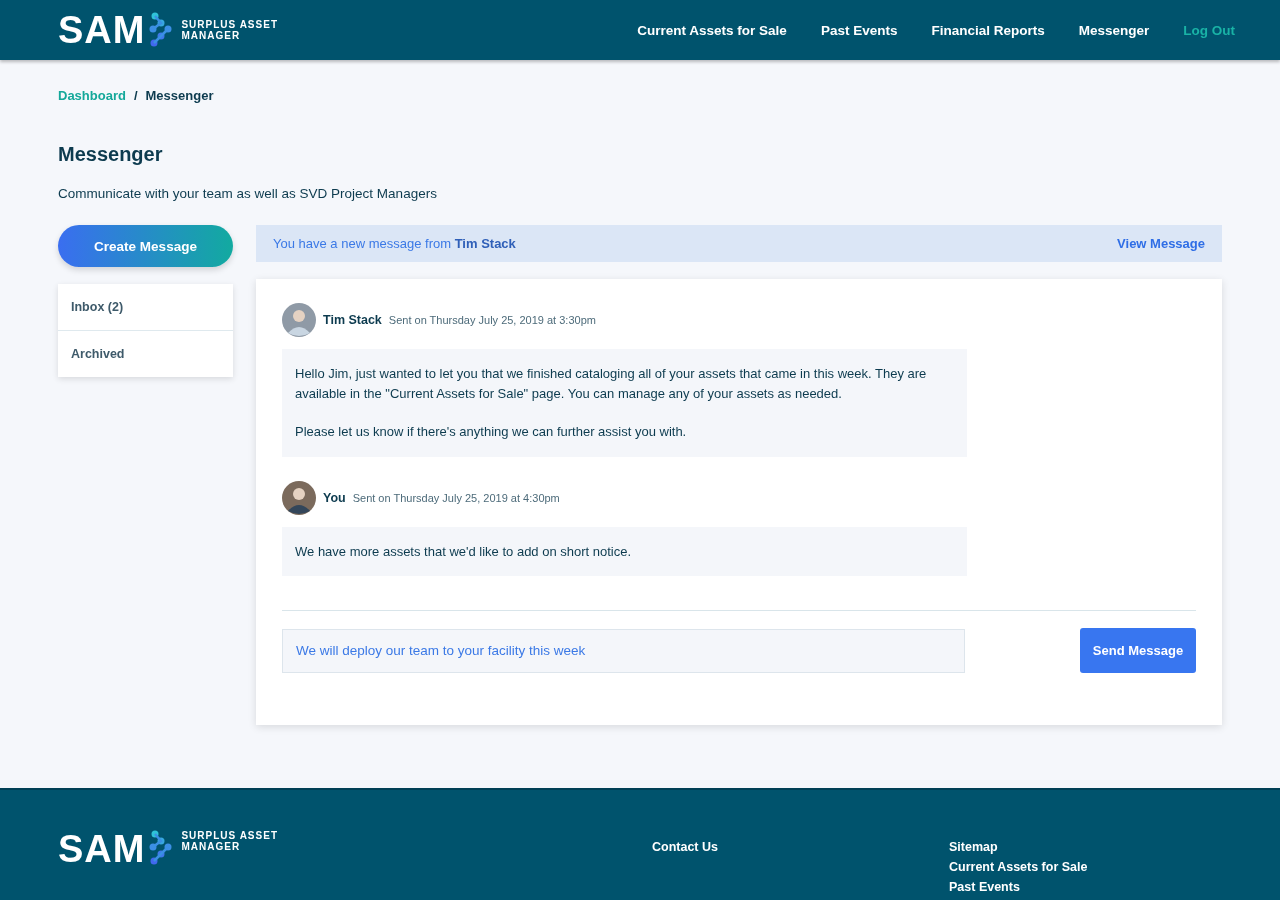 The image size is (1280, 900). What do you see at coordinates (492, 320) in the screenshot?
I see `sent-time: Sent on Thursday July 25, 2019 at 3:30pm` at bounding box center [492, 320].